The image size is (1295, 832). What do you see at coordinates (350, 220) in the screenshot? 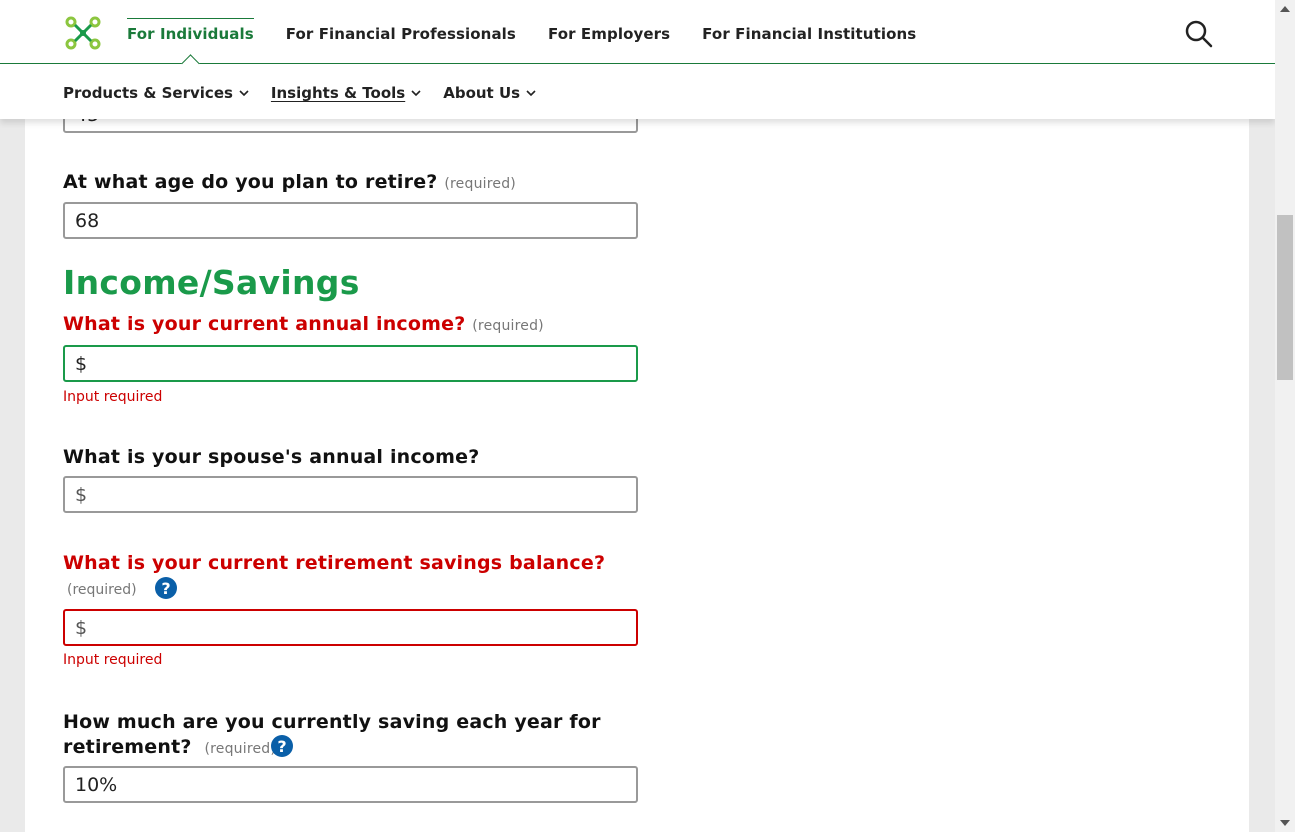
I see `retire-age-input: 68` at bounding box center [350, 220].